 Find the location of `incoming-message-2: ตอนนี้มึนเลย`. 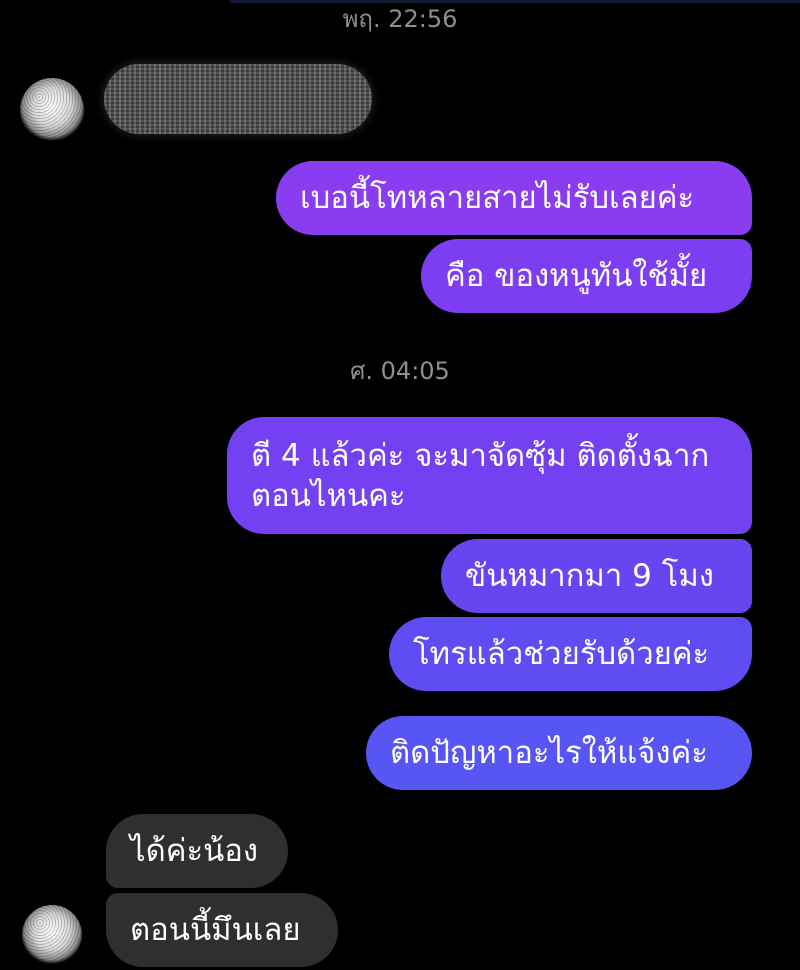

incoming-message-2: ตอนนี้มึนเลย is located at coordinates (222, 930).